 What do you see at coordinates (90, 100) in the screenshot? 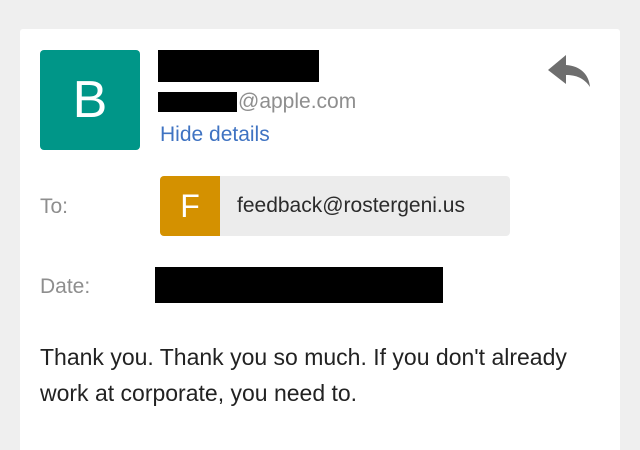
I see `sender-avatar: B` at bounding box center [90, 100].